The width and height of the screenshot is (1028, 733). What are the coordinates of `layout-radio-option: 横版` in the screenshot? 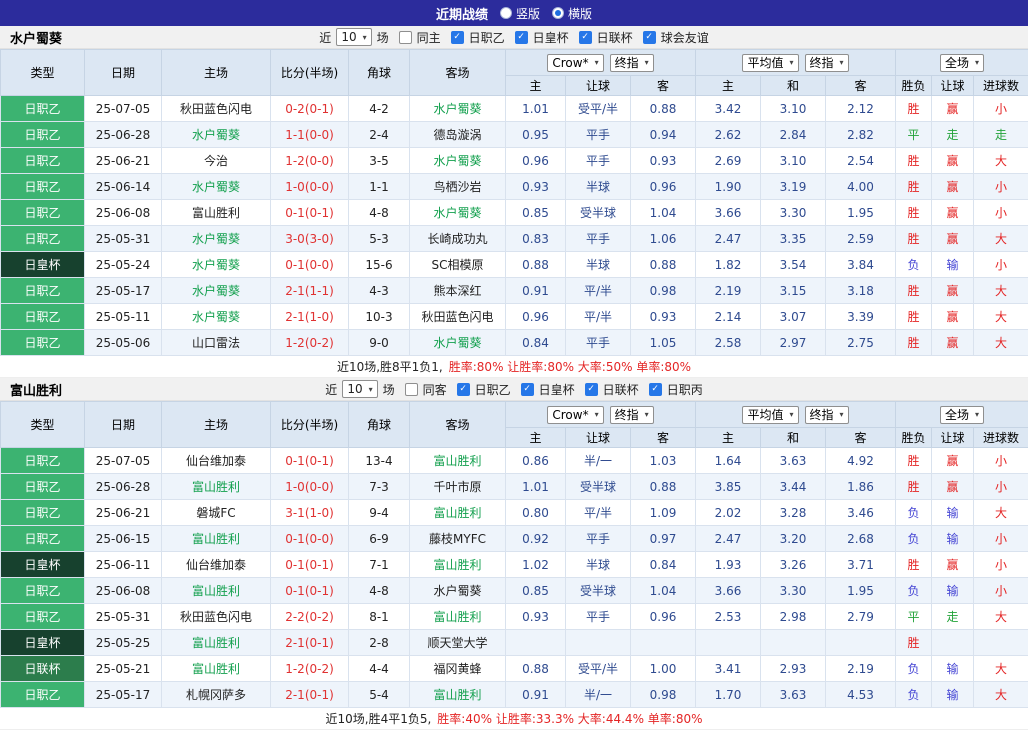 It's located at (572, 13).